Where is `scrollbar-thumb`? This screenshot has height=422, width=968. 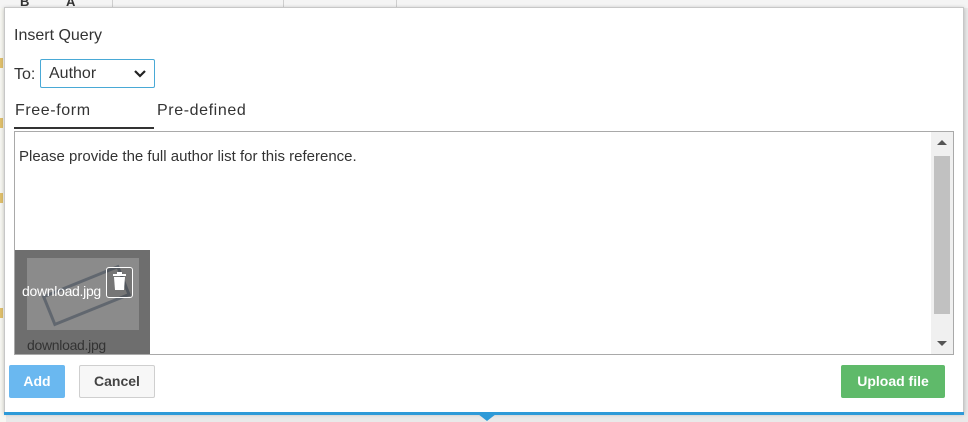
scrollbar-thumb is located at coordinates (942, 235).